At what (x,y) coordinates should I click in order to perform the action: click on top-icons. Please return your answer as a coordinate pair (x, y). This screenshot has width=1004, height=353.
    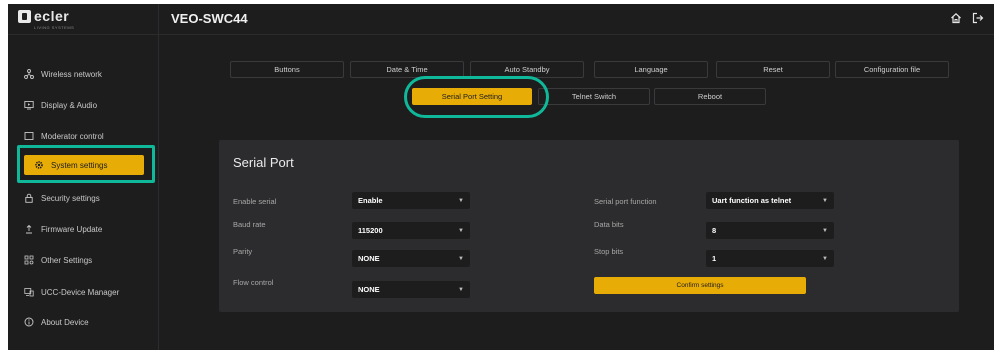
    Looking at the image, I should click on (967, 18).